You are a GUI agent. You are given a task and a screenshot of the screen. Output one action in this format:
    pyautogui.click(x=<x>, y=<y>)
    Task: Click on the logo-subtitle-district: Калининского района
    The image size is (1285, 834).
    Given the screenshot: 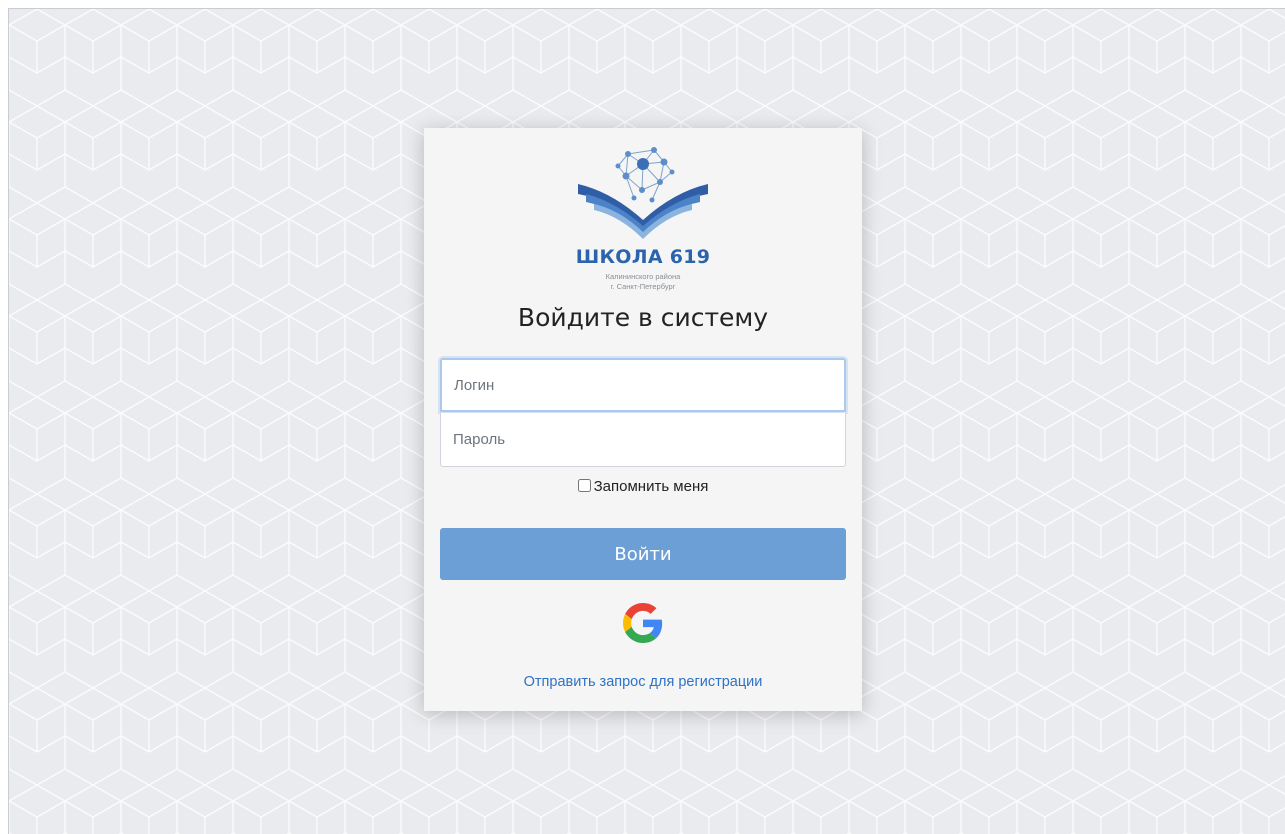 What is the action you would take?
    pyautogui.click(x=643, y=276)
    